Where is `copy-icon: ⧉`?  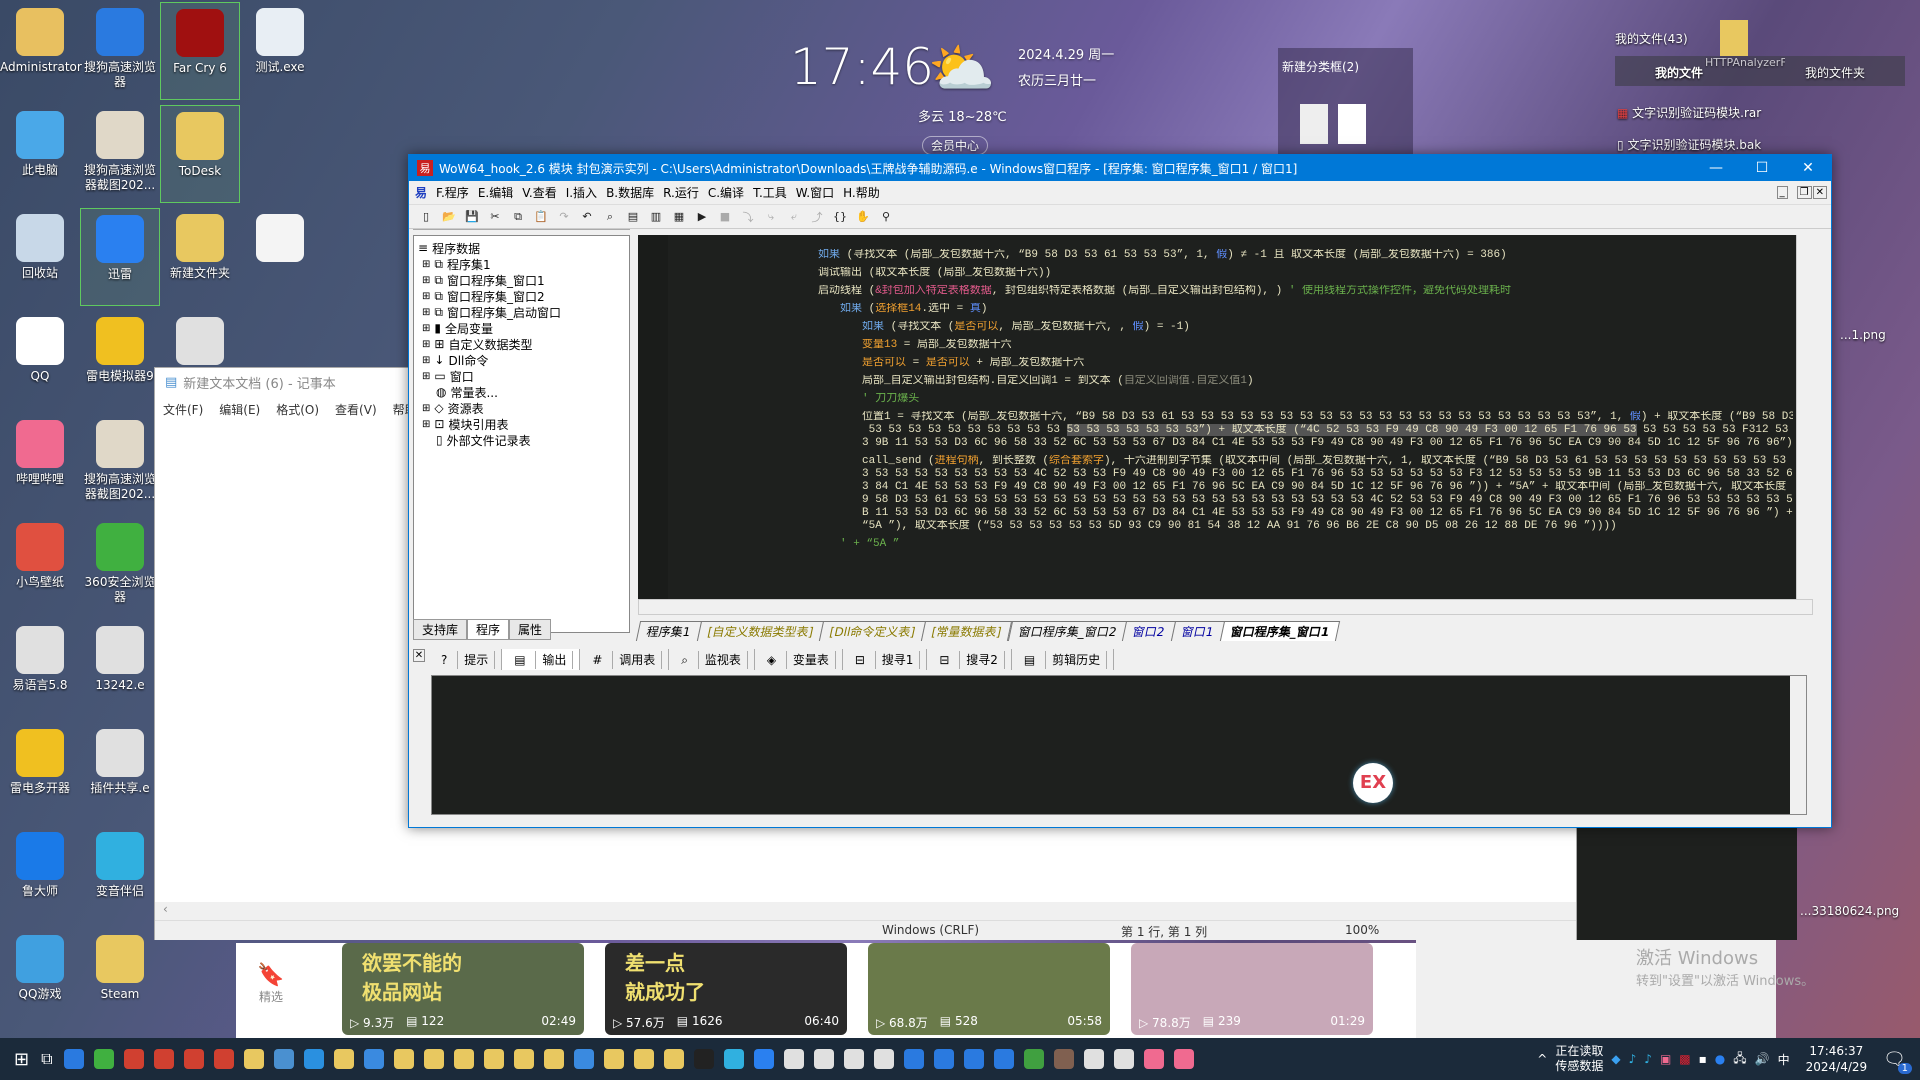 copy-icon: ⧉ is located at coordinates (518, 217).